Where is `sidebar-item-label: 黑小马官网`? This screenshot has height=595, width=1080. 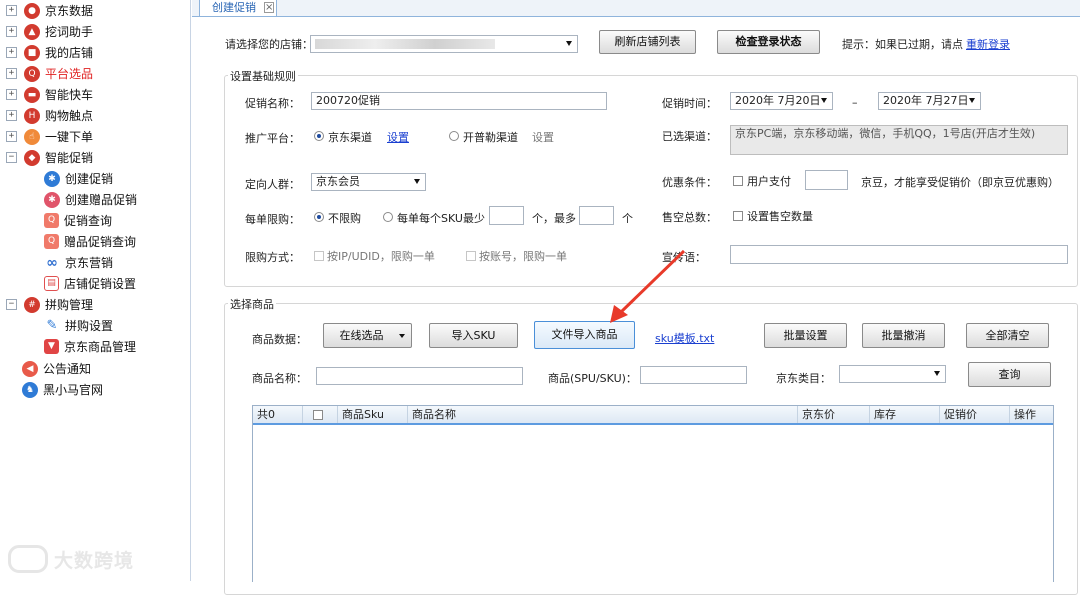
sidebar-item-label: 黑小马官网 is located at coordinates (73, 390).